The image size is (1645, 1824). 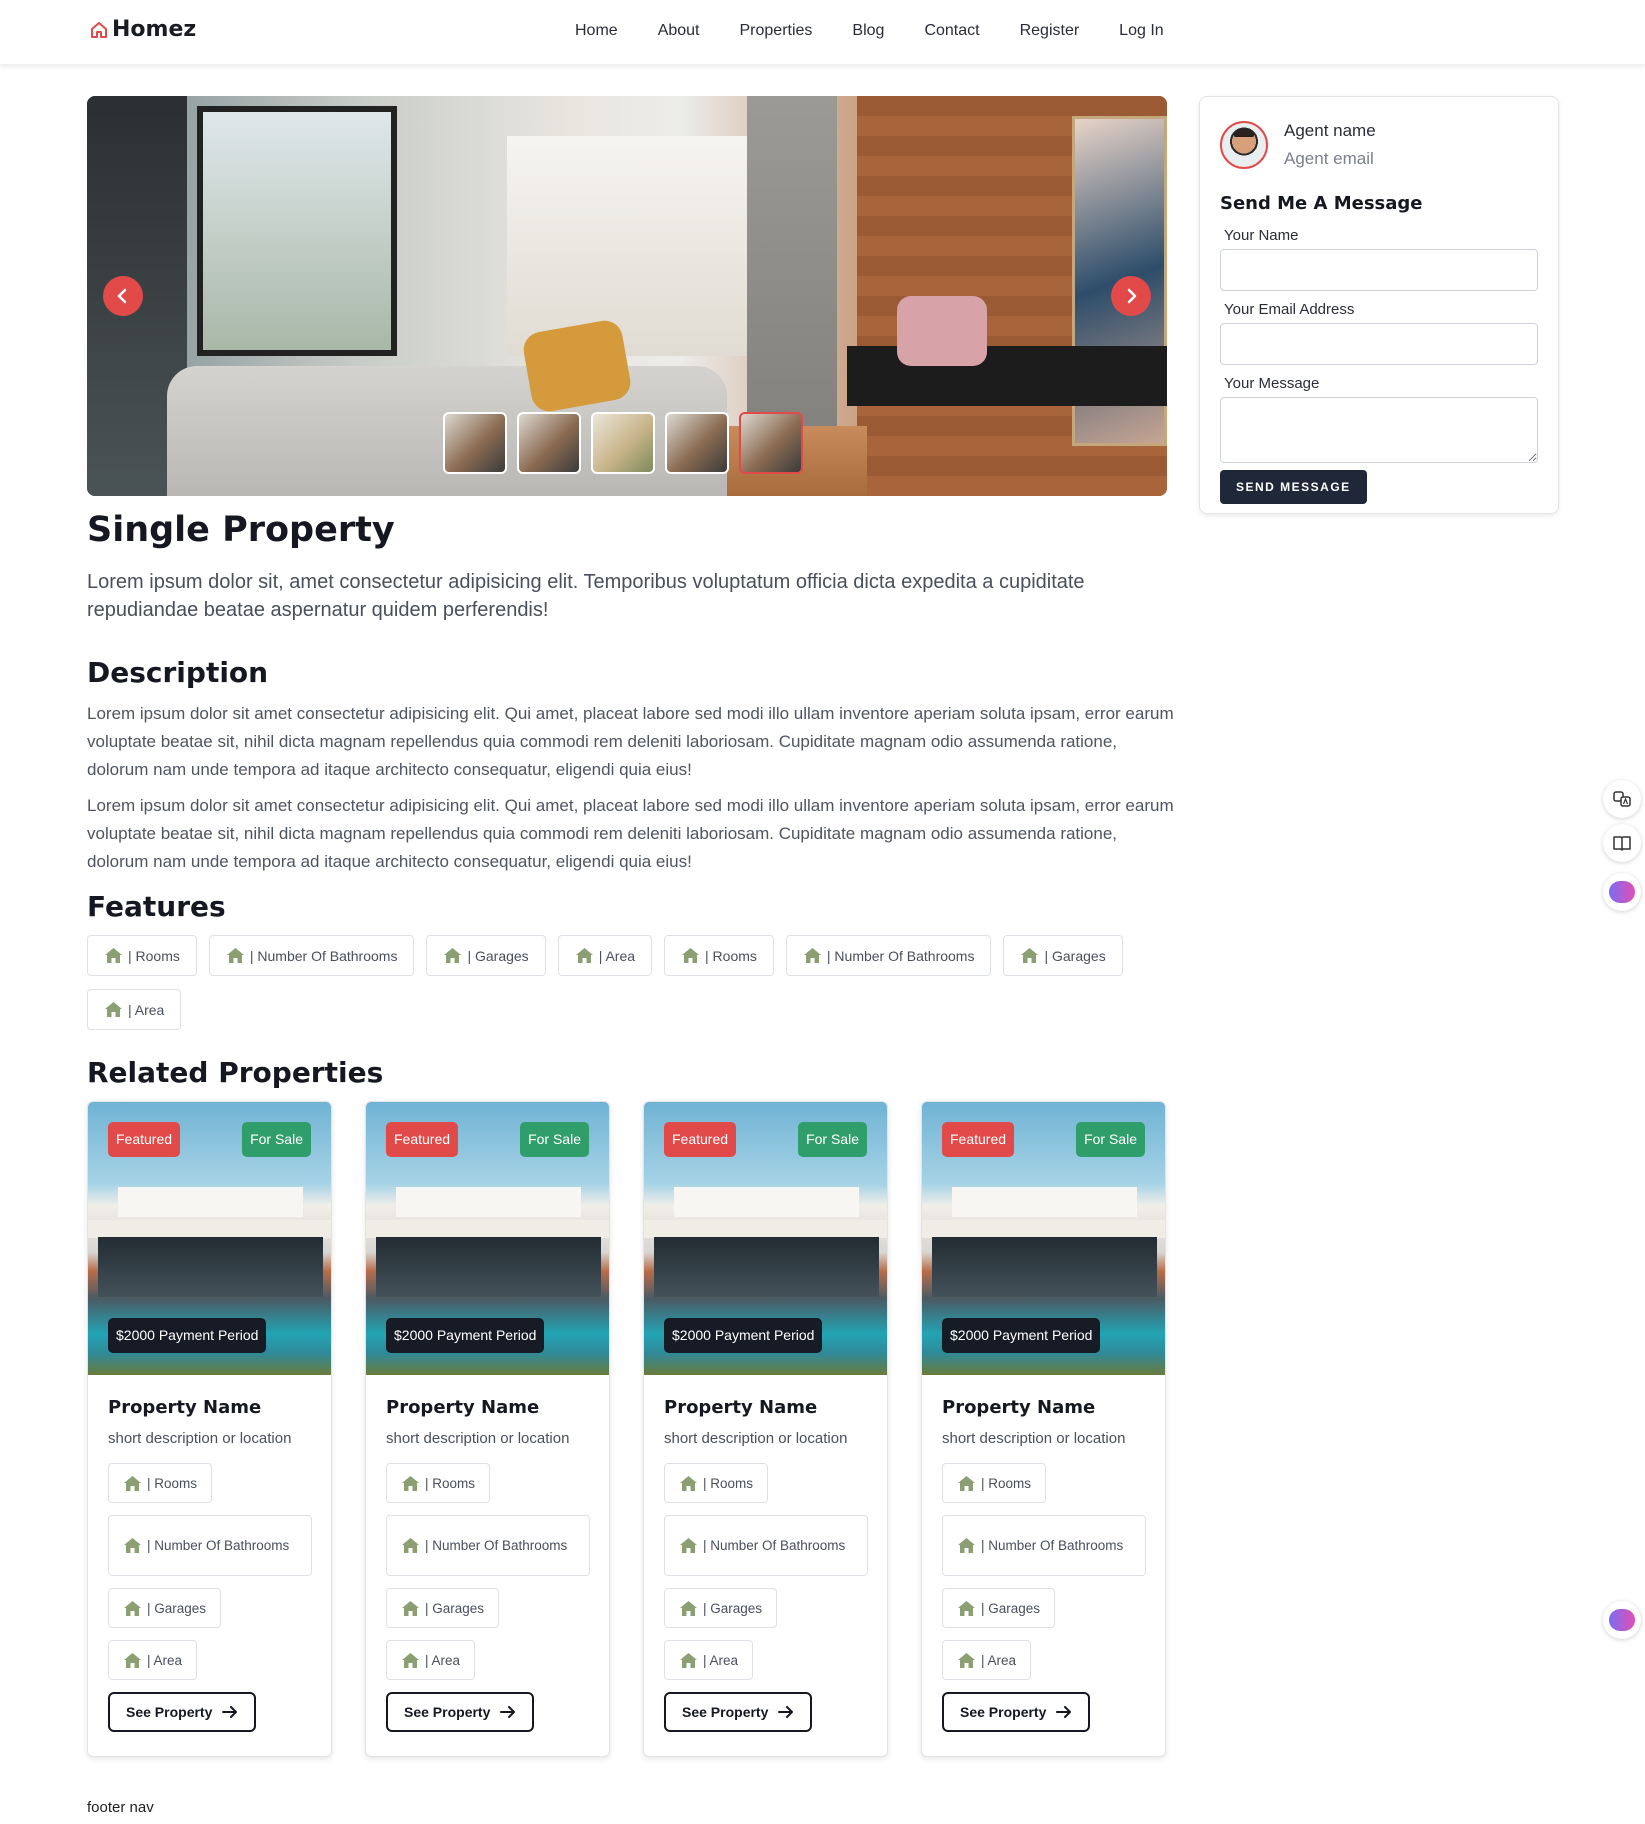 What do you see at coordinates (1003, 1712) in the screenshot?
I see `see-property-label: See Property` at bounding box center [1003, 1712].